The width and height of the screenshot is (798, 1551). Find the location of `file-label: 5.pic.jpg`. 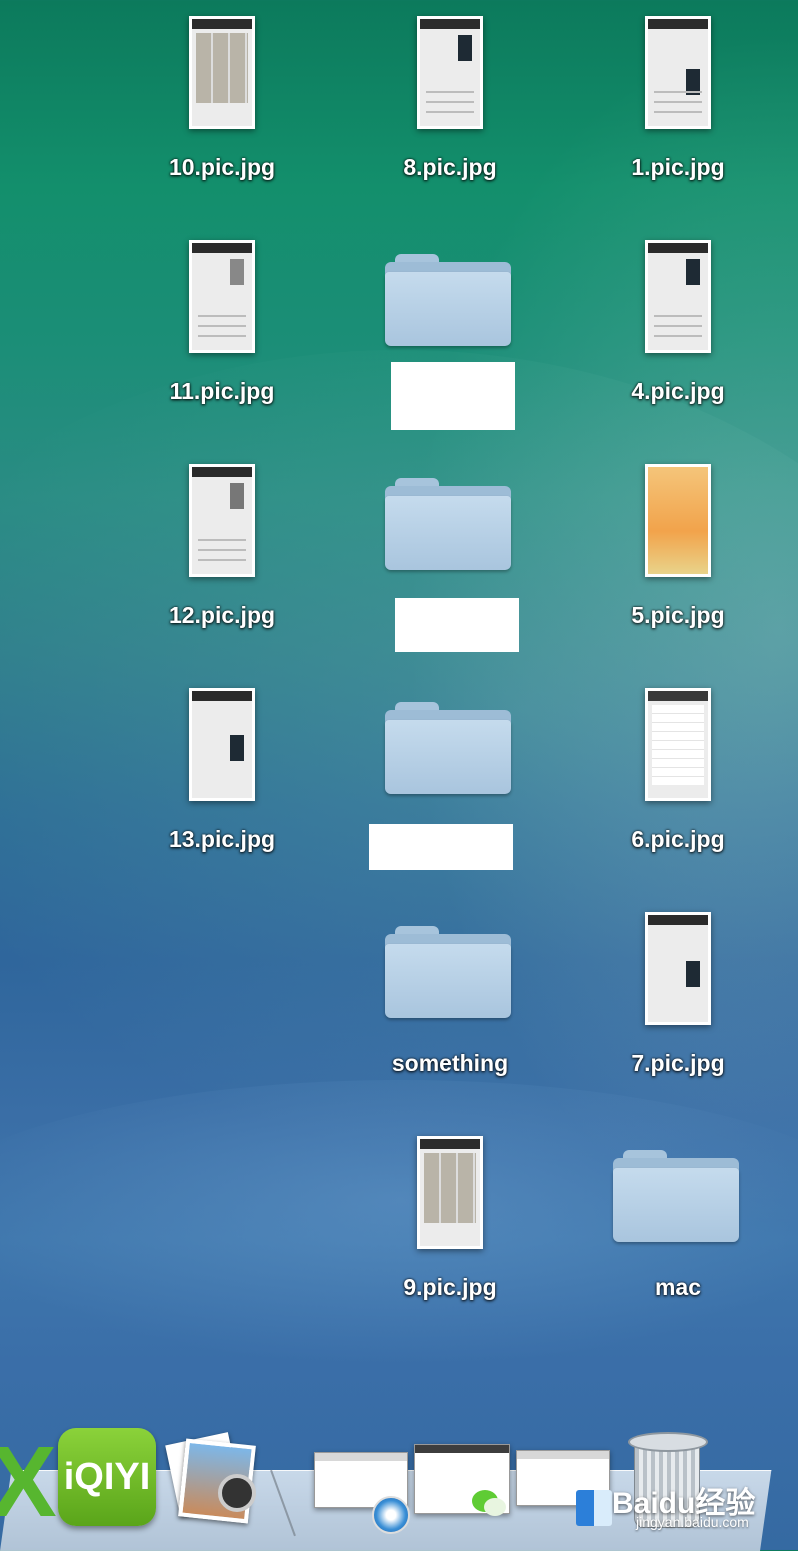

file-label: 5.pic.jpg is located at coordinates (678, 615).